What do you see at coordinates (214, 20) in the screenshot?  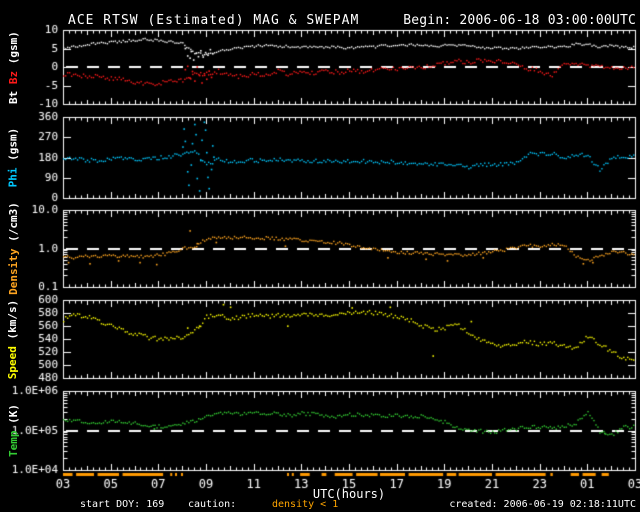 I see `plot-title: ACE RTSW (Estimated) MAG & SWEPAM` at bounding box center [214, 20].